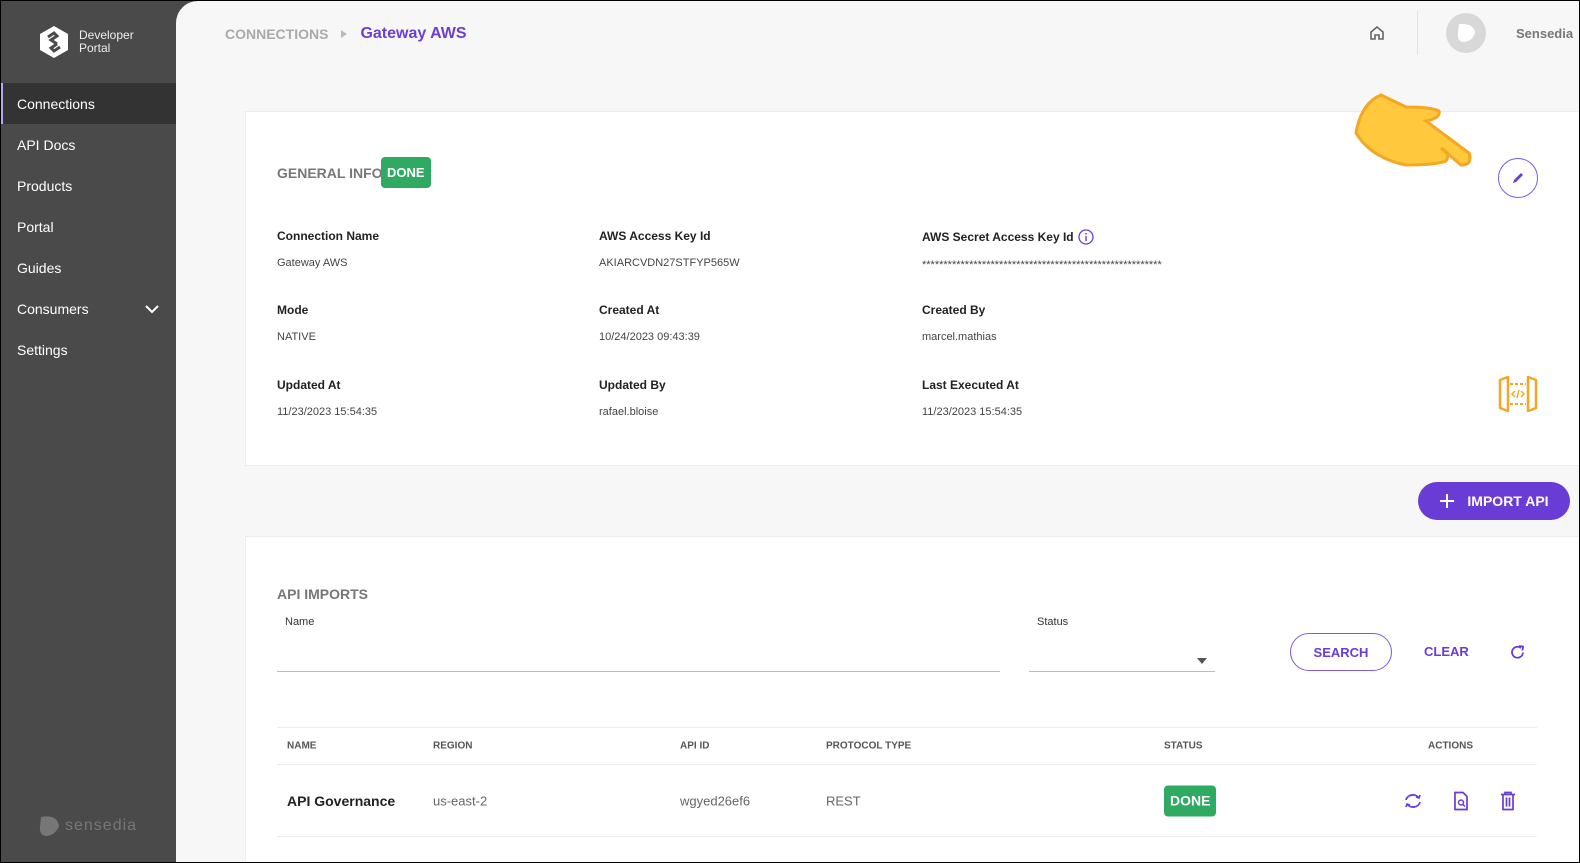  What do you see at coordinates (649, 337) in the screenshot?
I see `field-value: 10/24/2023 09:43:39` at bounding box center [649, 337].